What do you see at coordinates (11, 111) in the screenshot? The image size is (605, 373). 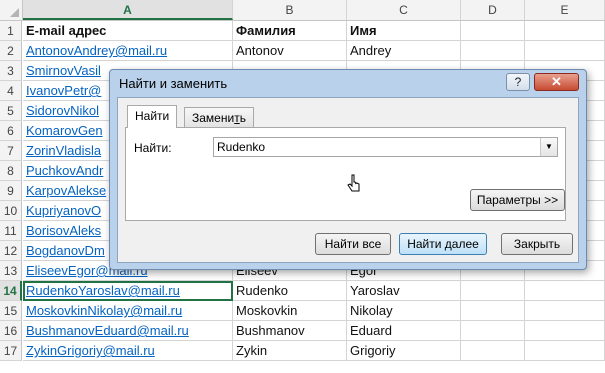 I see `row-header: 5` at bounding box center [11, 111].